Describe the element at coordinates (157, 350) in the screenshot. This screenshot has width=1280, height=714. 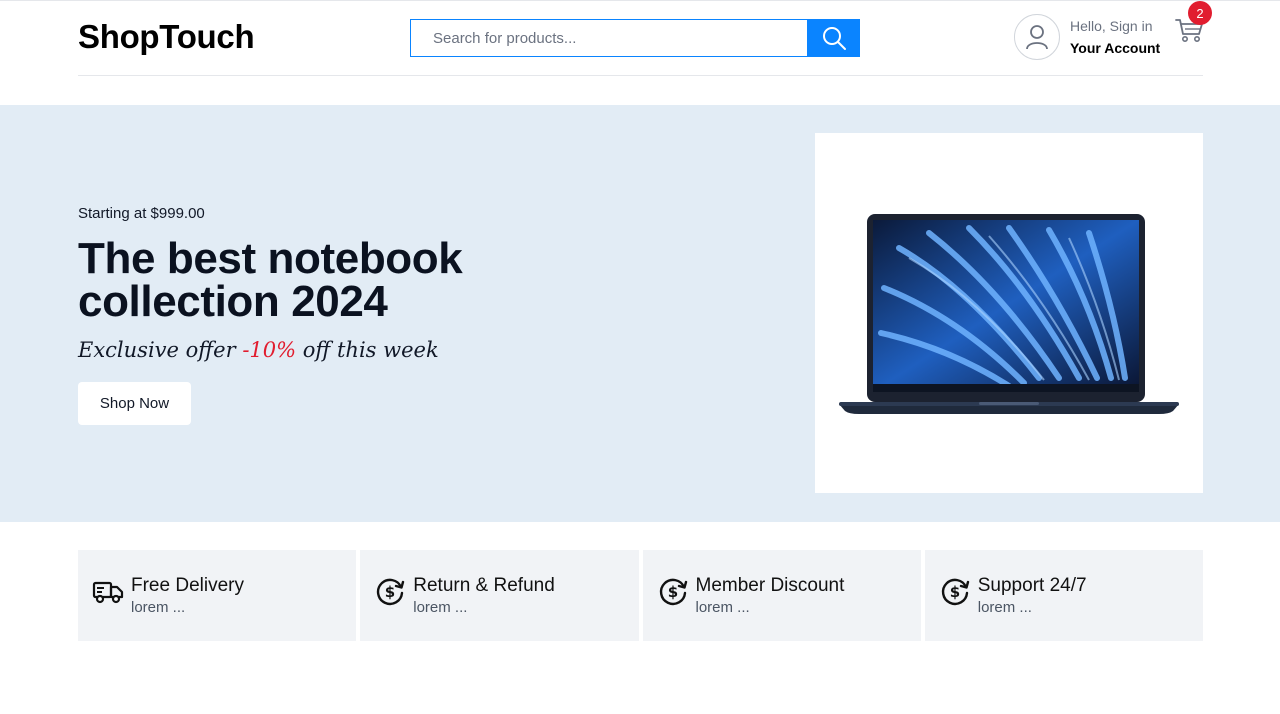
I see `offer-prefix: Exclusive offer` at that location.